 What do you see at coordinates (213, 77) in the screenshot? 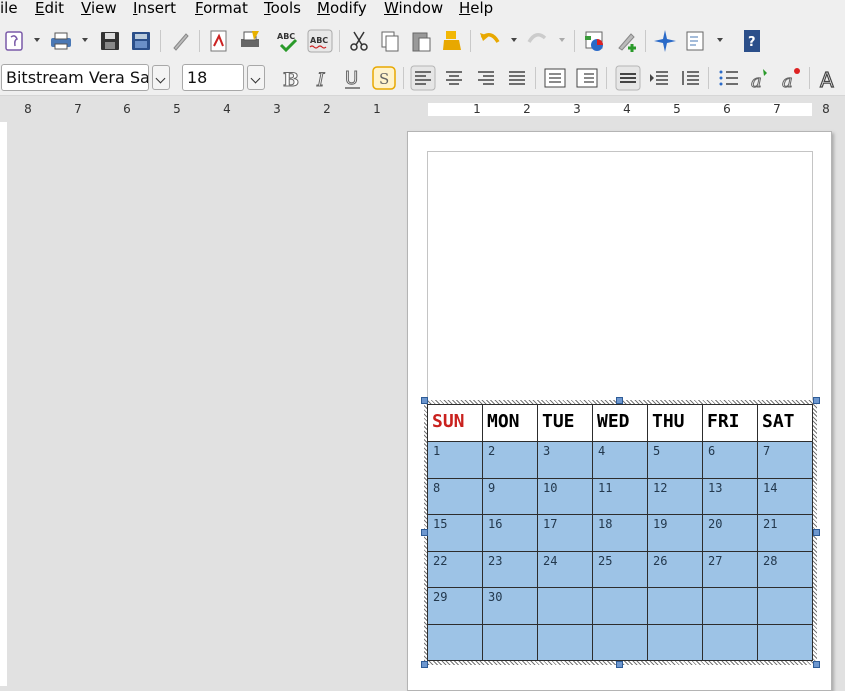
I see `font-size-box: 18` at bounding box center [213, 77].